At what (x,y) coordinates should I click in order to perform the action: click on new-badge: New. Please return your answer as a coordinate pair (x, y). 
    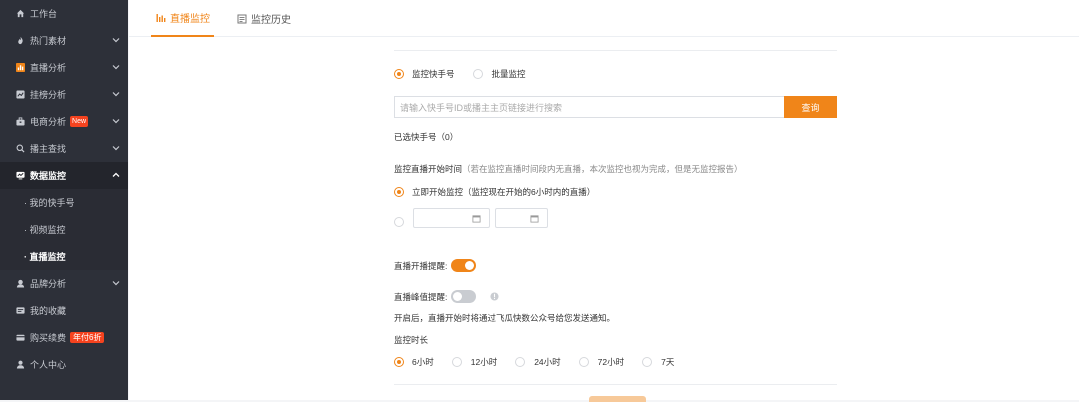
    Looking at the image, I should click on (79, 121).